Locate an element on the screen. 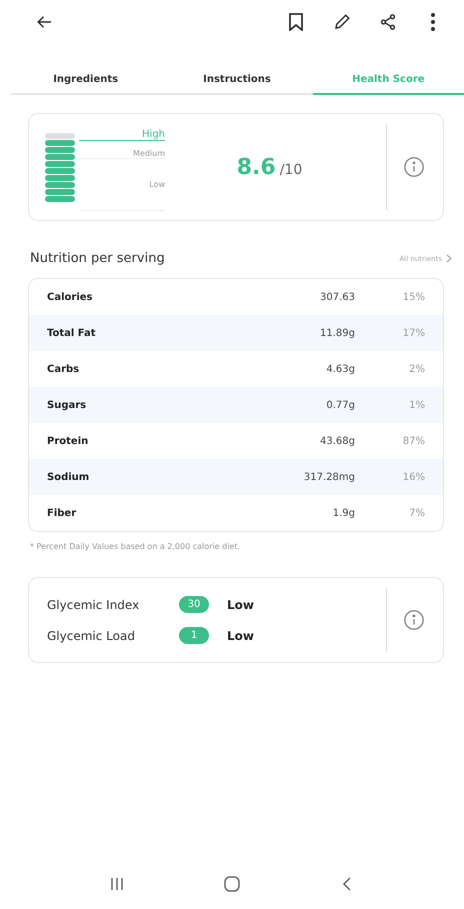 This screenshot has height=909, width=464. score-value: 8.6 is located at coordinates (256, 167).